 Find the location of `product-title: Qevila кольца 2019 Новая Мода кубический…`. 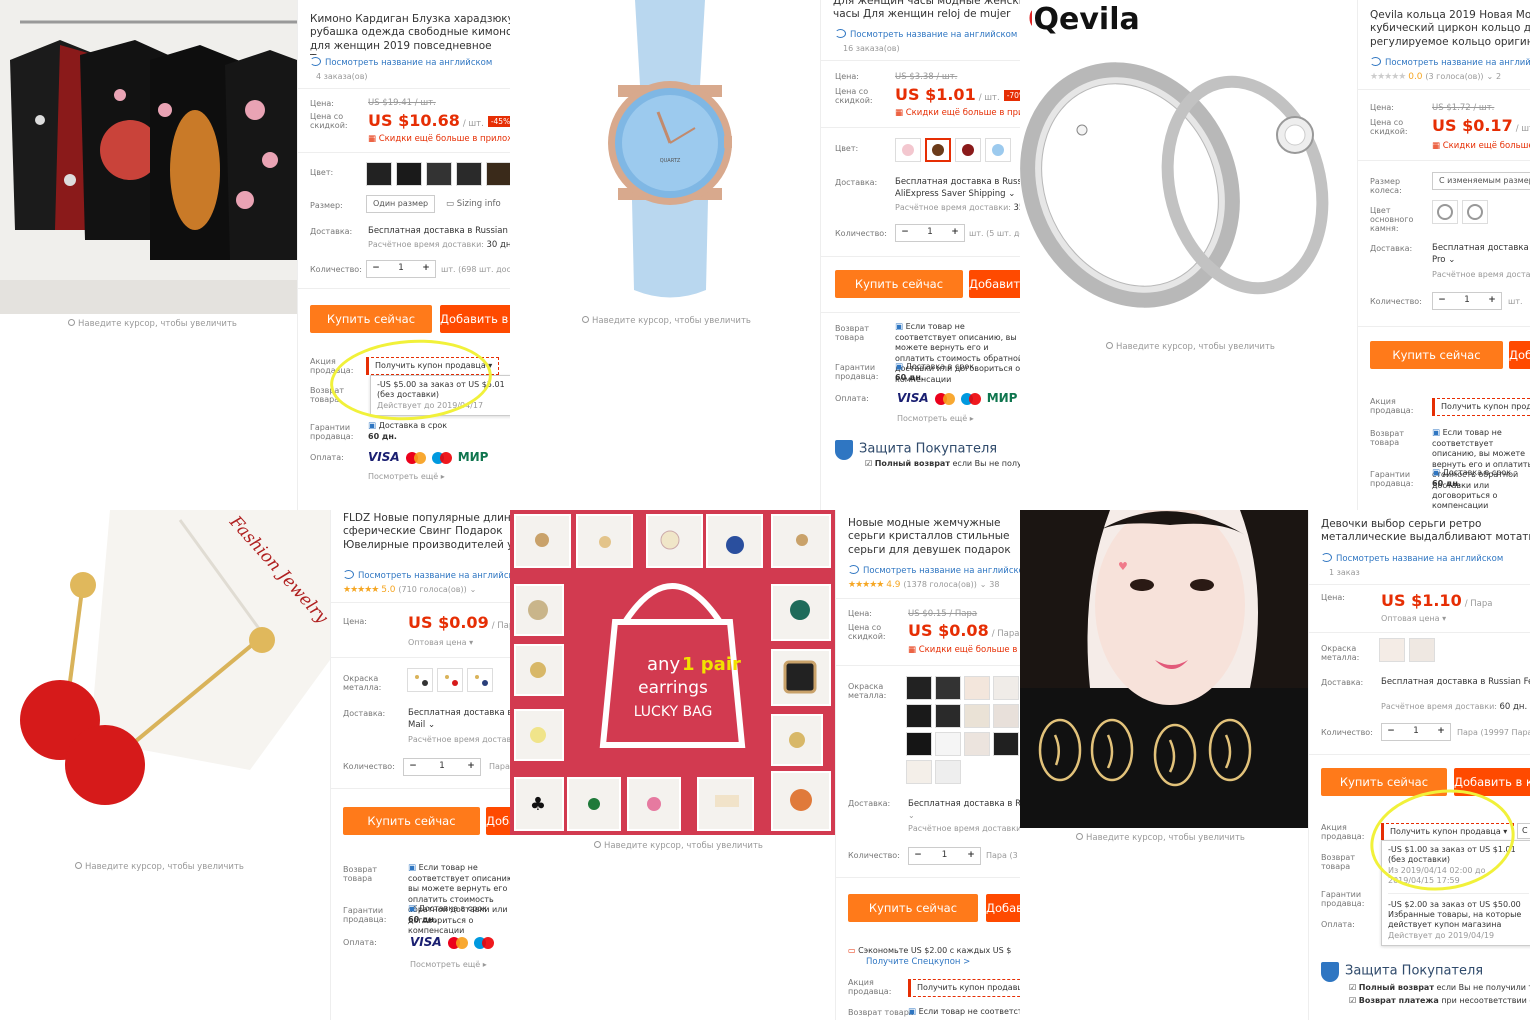

product-title: Qevila кольца 2019 Новая Мода кубический… is located at coordinates (1450, 30).